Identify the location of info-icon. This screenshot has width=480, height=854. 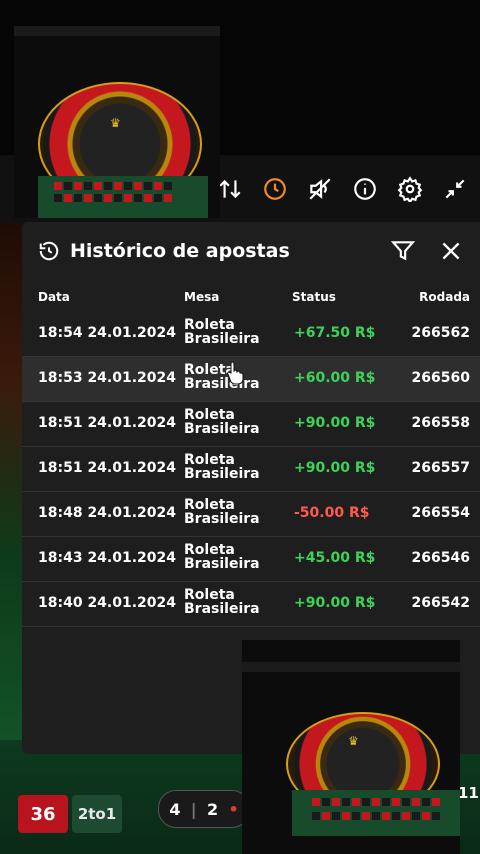
(365, 189).